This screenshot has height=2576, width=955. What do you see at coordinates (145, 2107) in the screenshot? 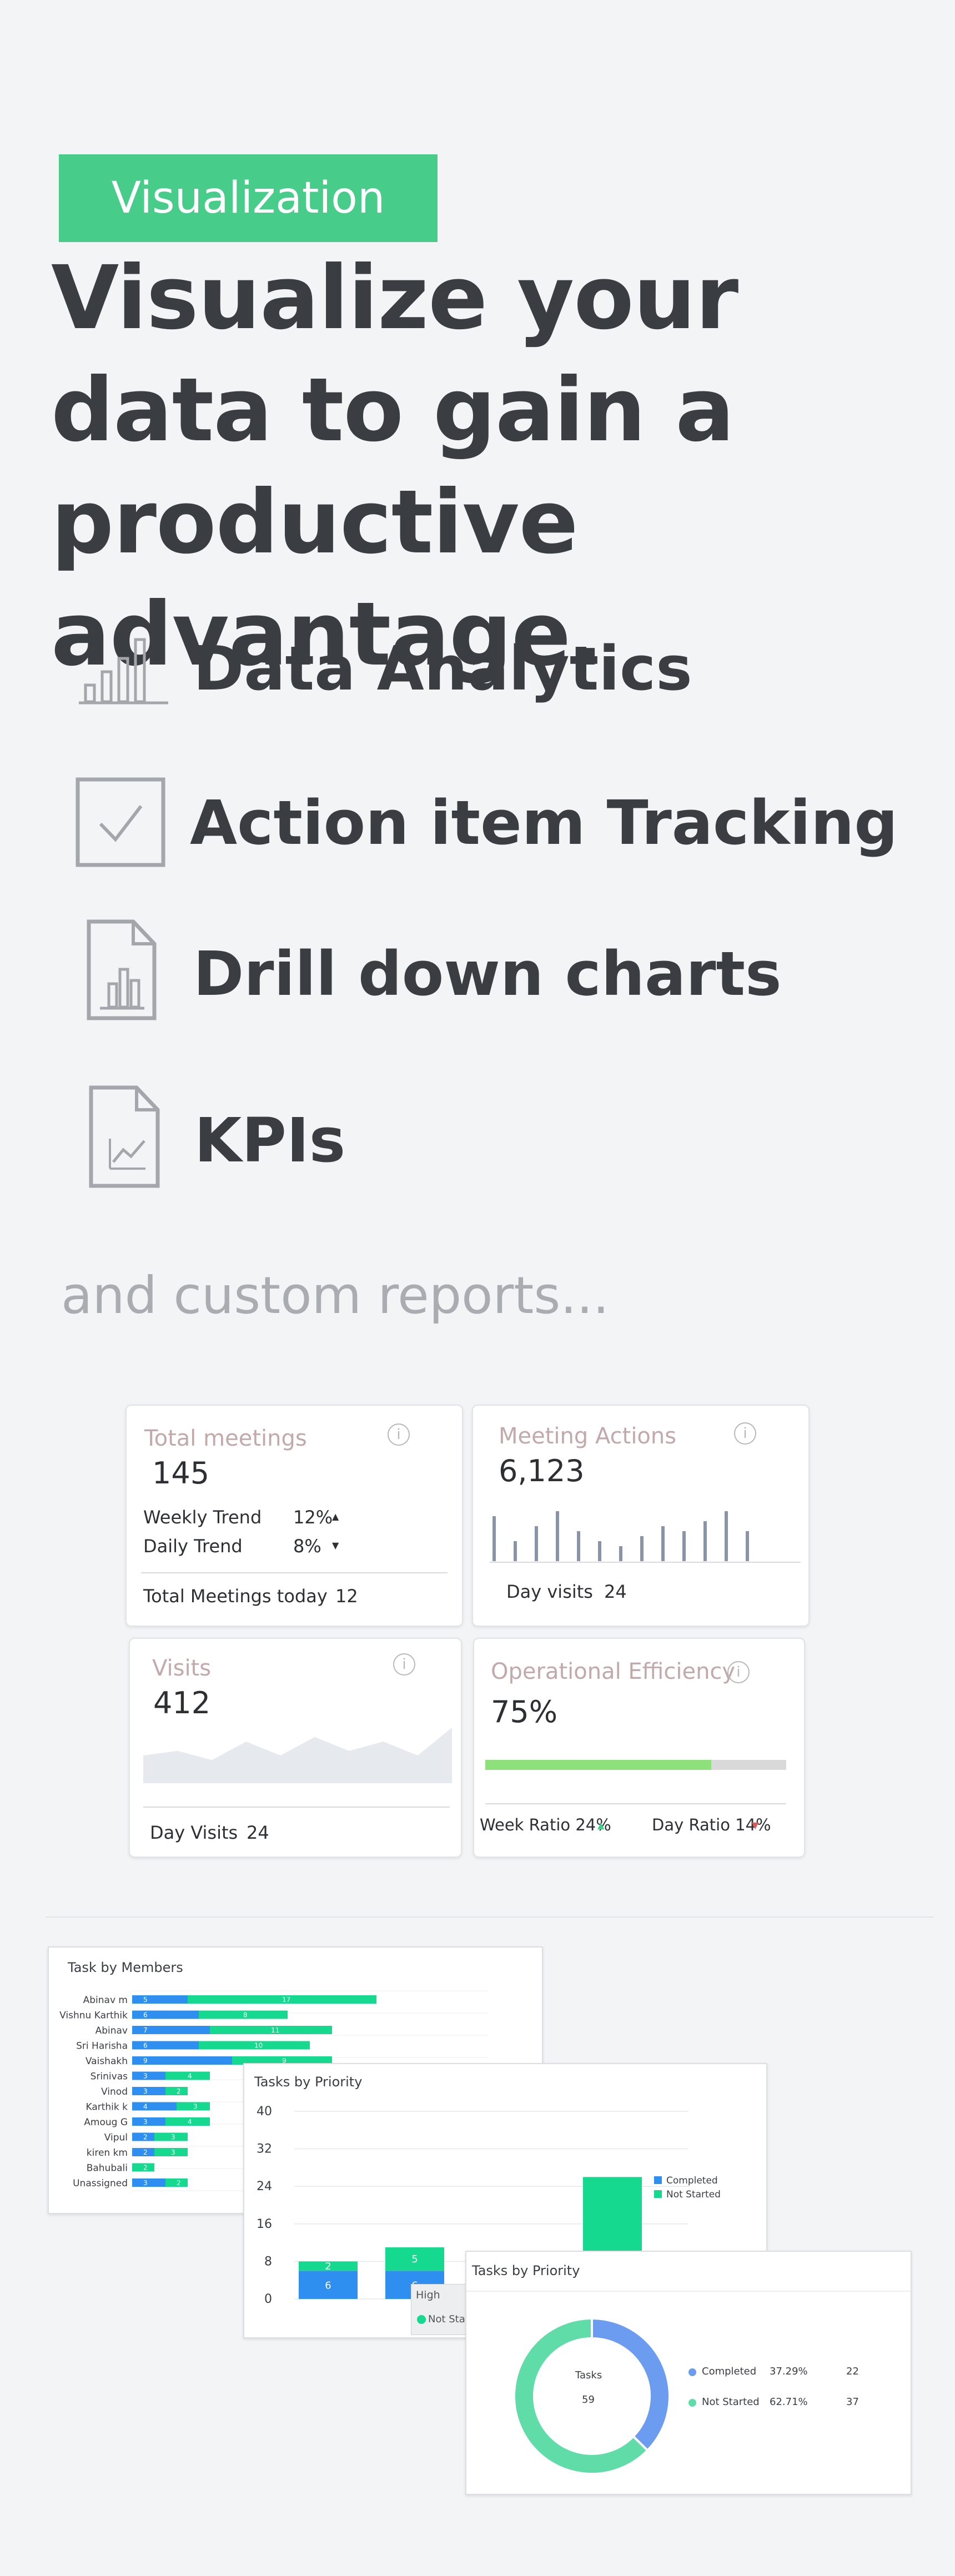
I see `bar-label-completed: 4` at bounding box center [145, 2107].